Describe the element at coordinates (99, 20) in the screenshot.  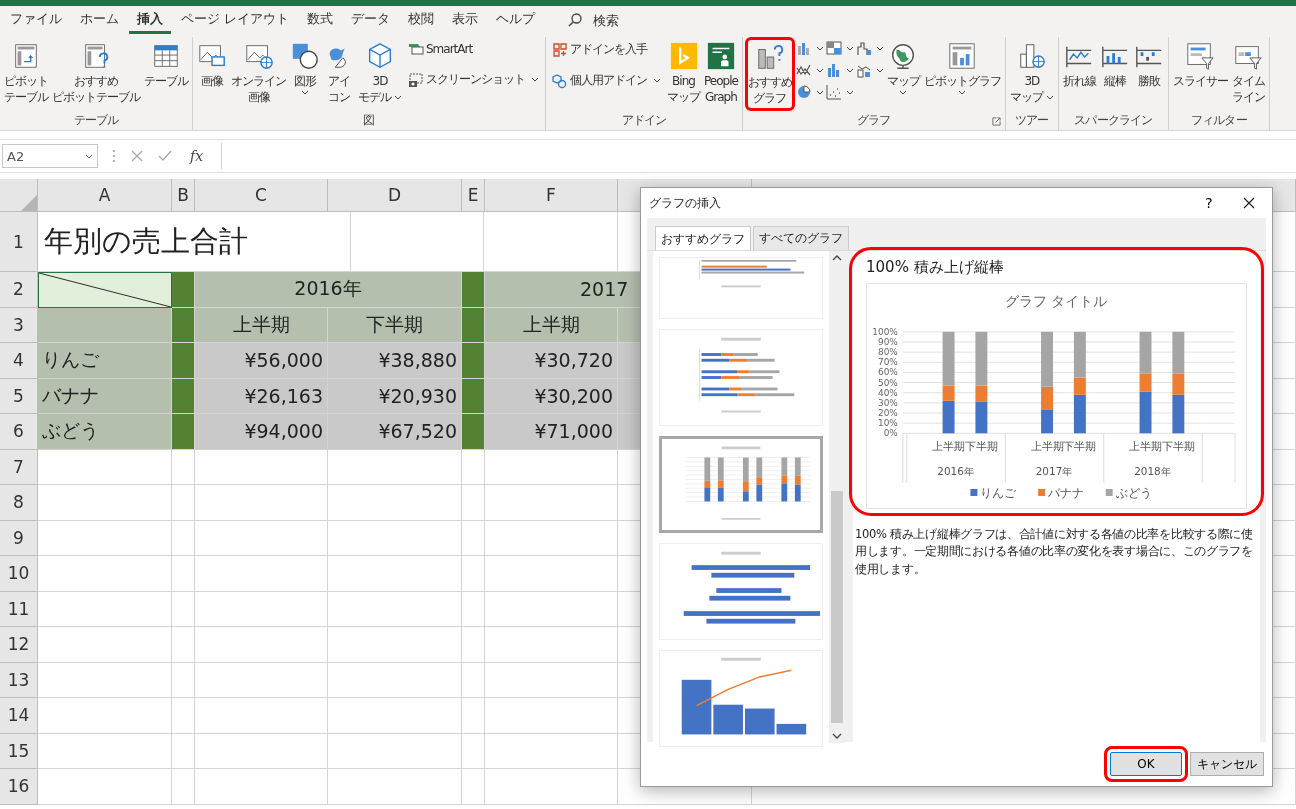
I see `ribbon-tab: ホーム` at that location.